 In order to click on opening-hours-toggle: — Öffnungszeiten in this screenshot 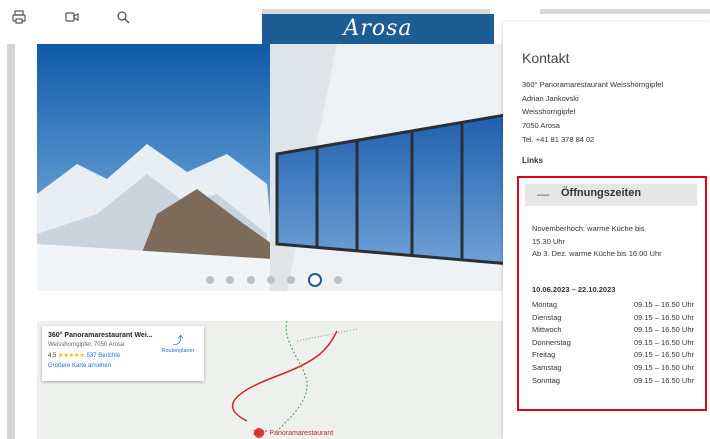, I will do `click(611, 195)`.